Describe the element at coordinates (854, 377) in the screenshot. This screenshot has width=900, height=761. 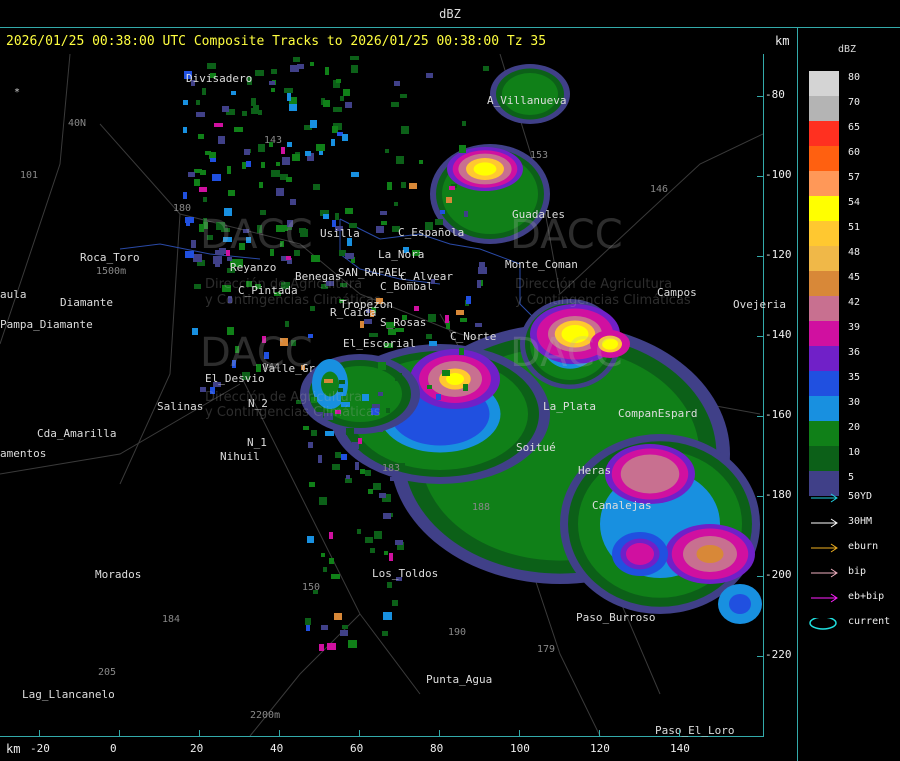
I see `legend-value-35: 35` at that location.